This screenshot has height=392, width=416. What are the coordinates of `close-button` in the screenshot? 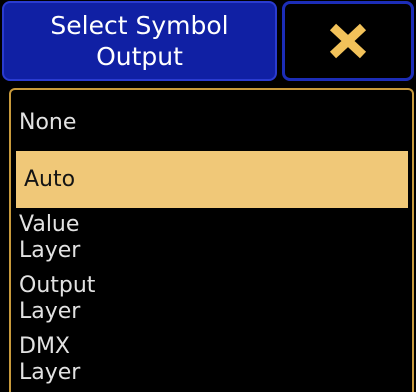 It's located at (348, 41).